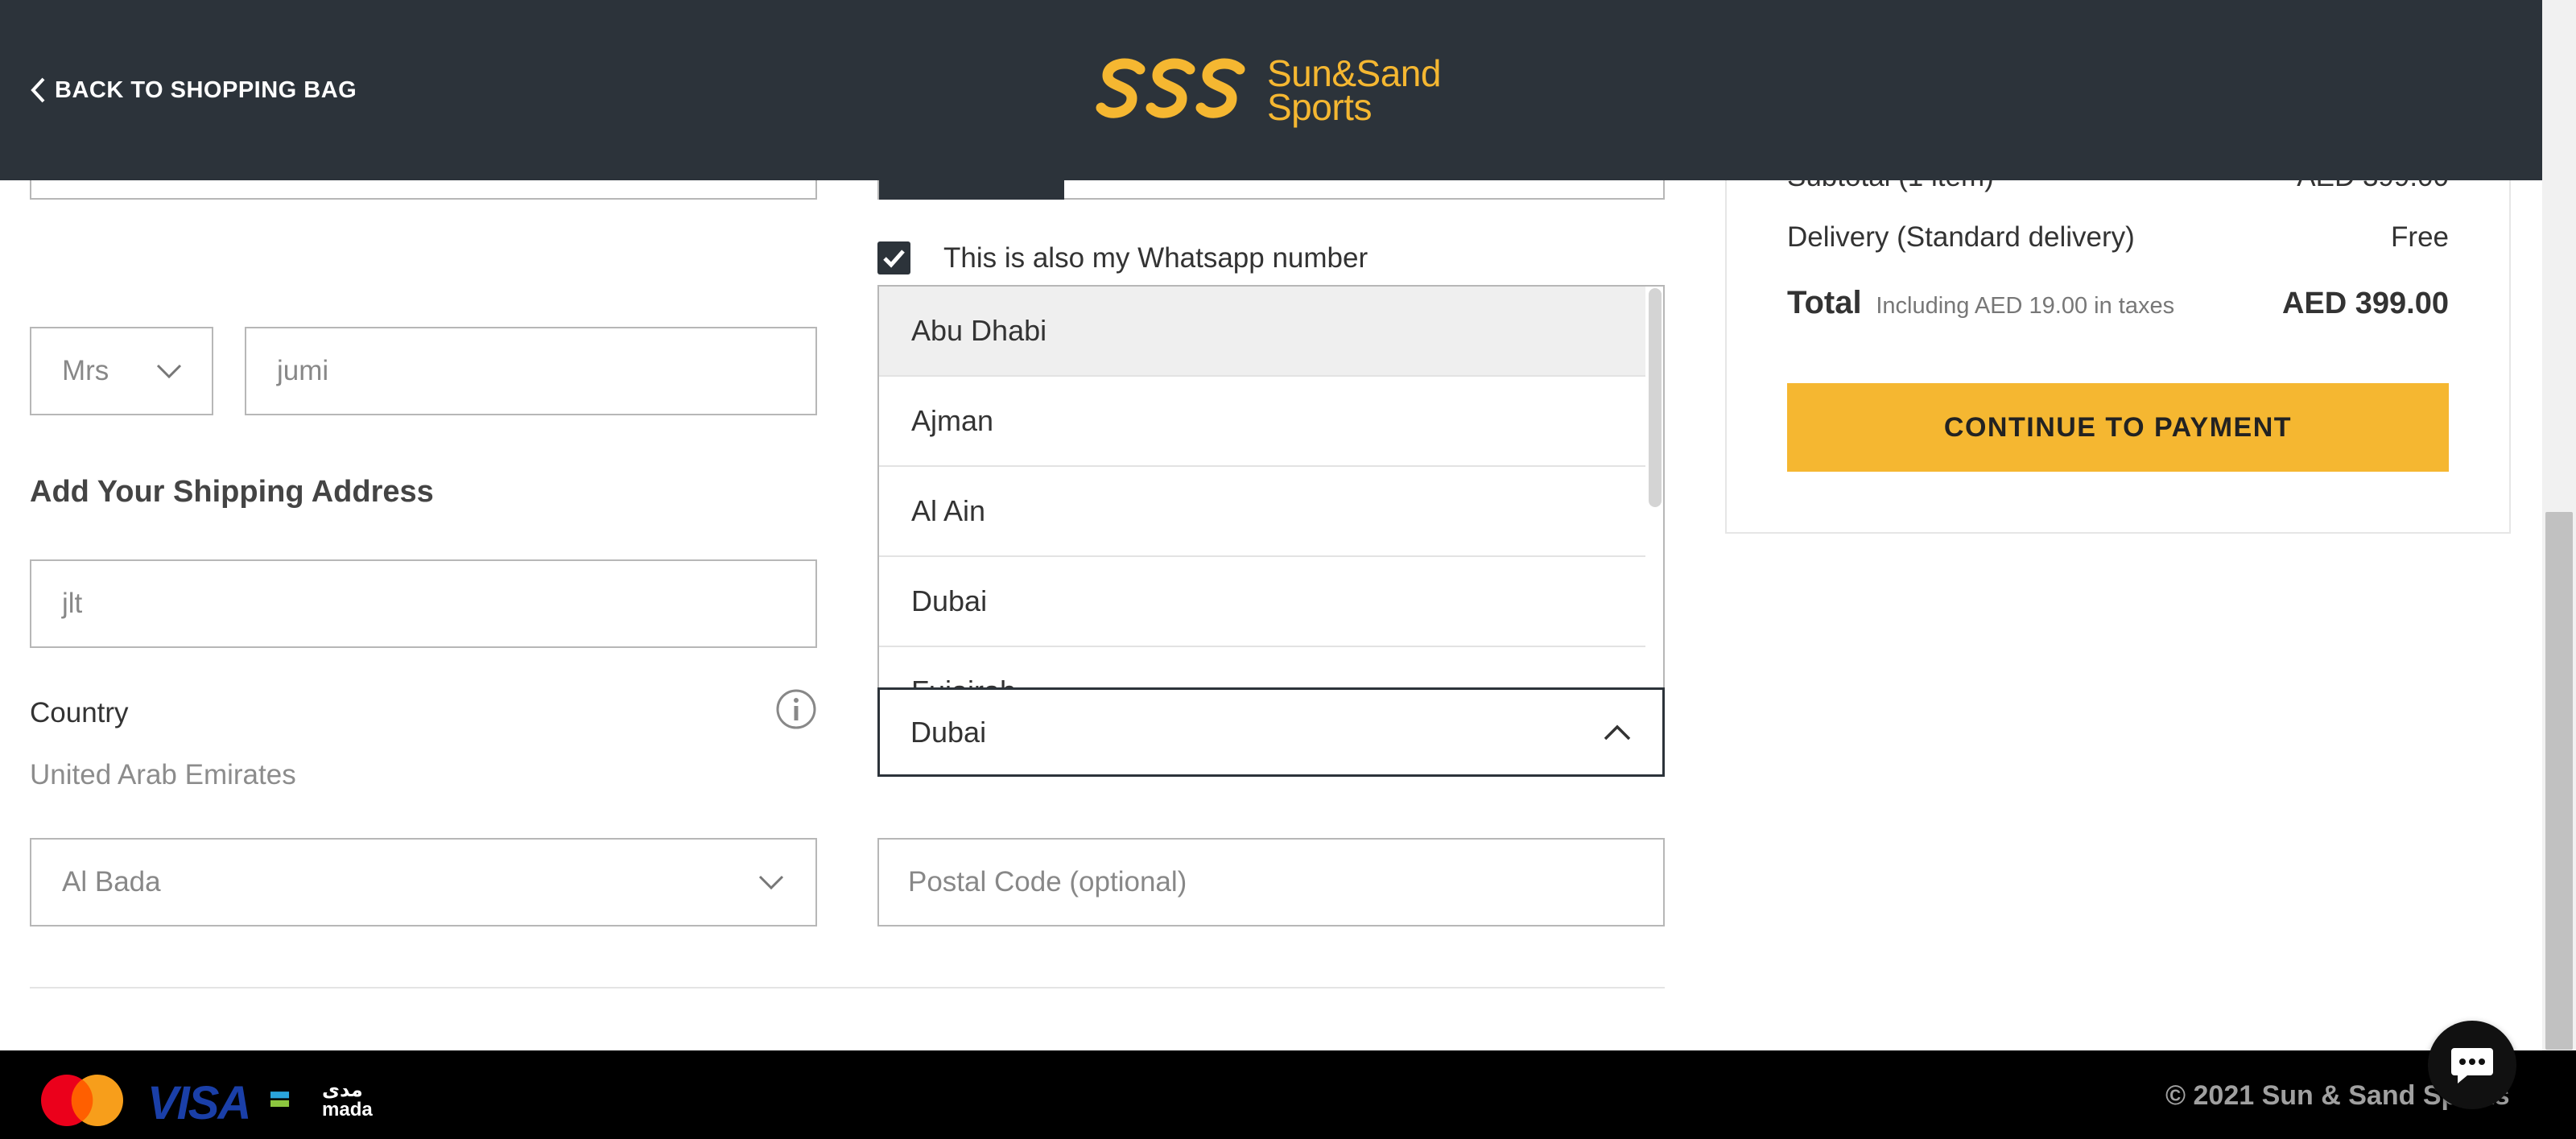 This screenshot has height=1139, width=2576. I want to click on total-label: Total, so click(1824, 302).